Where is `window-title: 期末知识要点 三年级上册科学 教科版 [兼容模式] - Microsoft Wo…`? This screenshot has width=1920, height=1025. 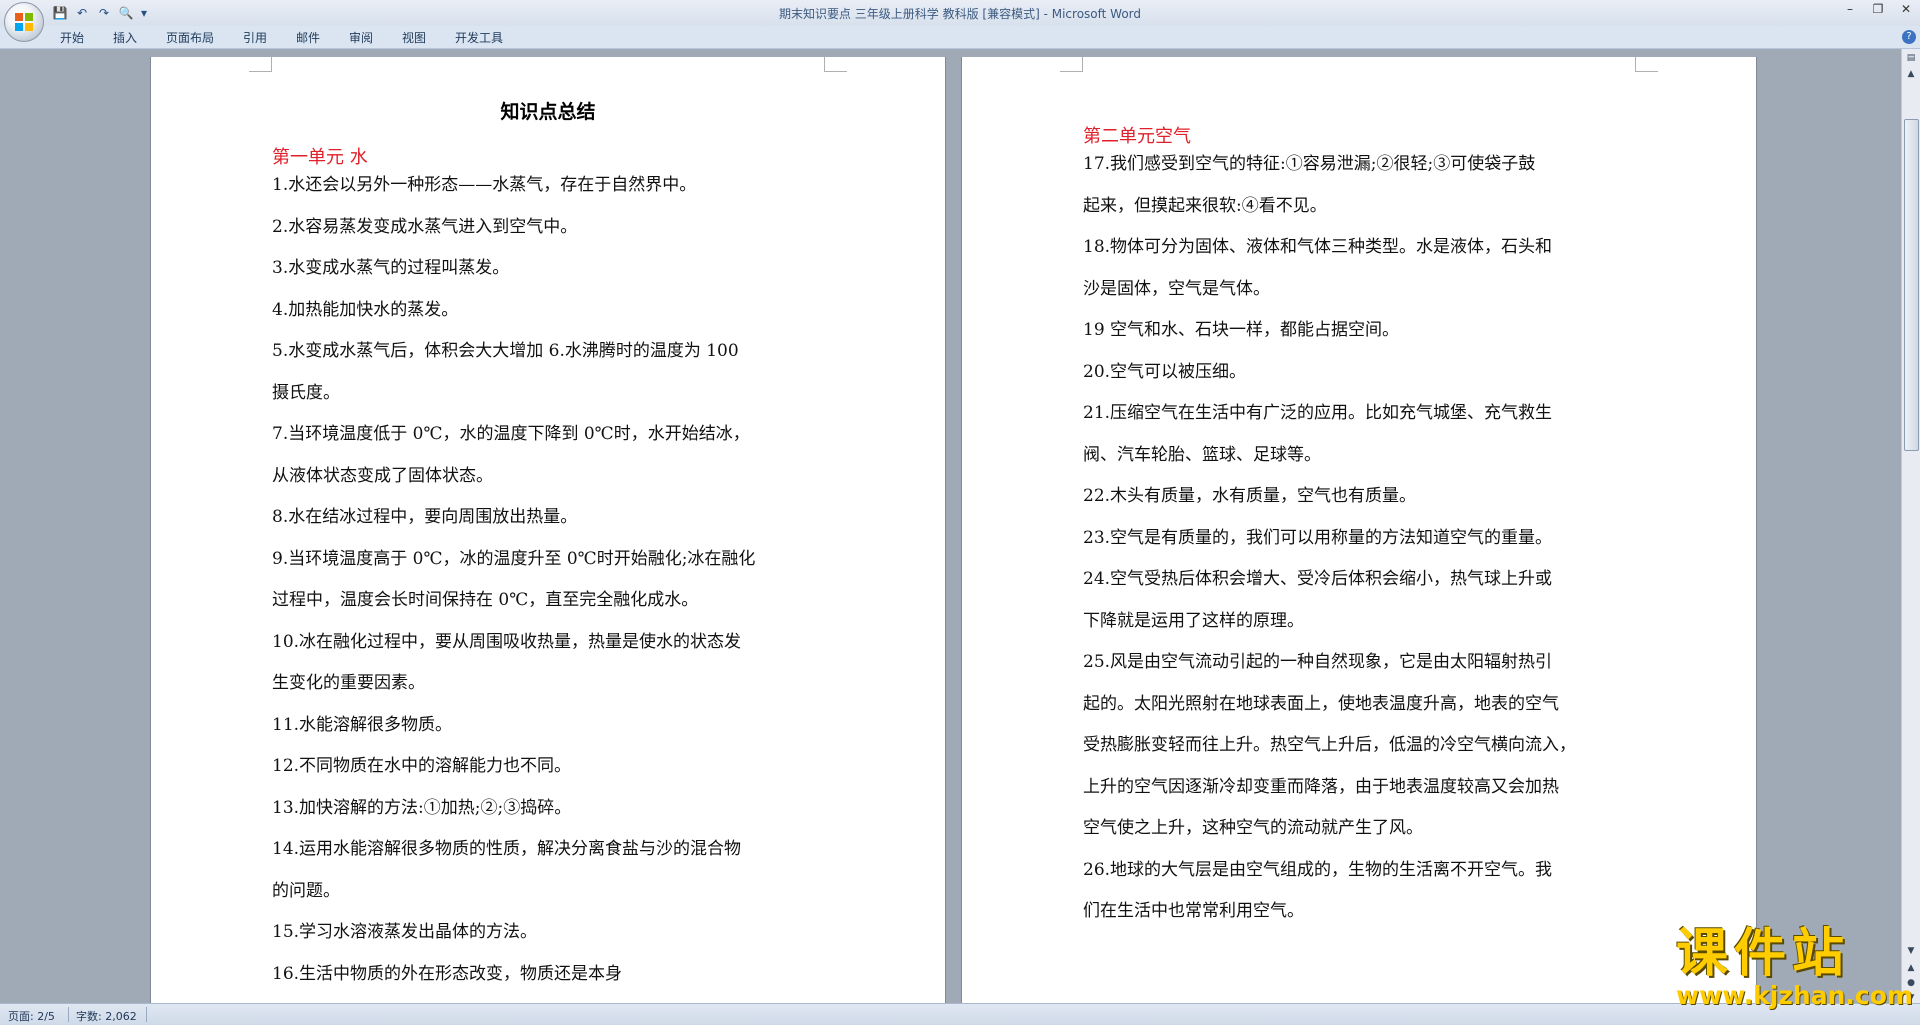 window-title: 期末知识要点 三年级上册科学 教科版 [兼容模式] - Microsoft Wo… is located at coordinates (960, 14).